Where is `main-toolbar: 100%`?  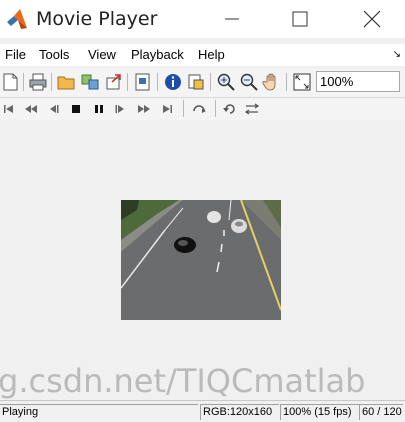 main-toolbar: 100% is located at coordinates (202, 83).